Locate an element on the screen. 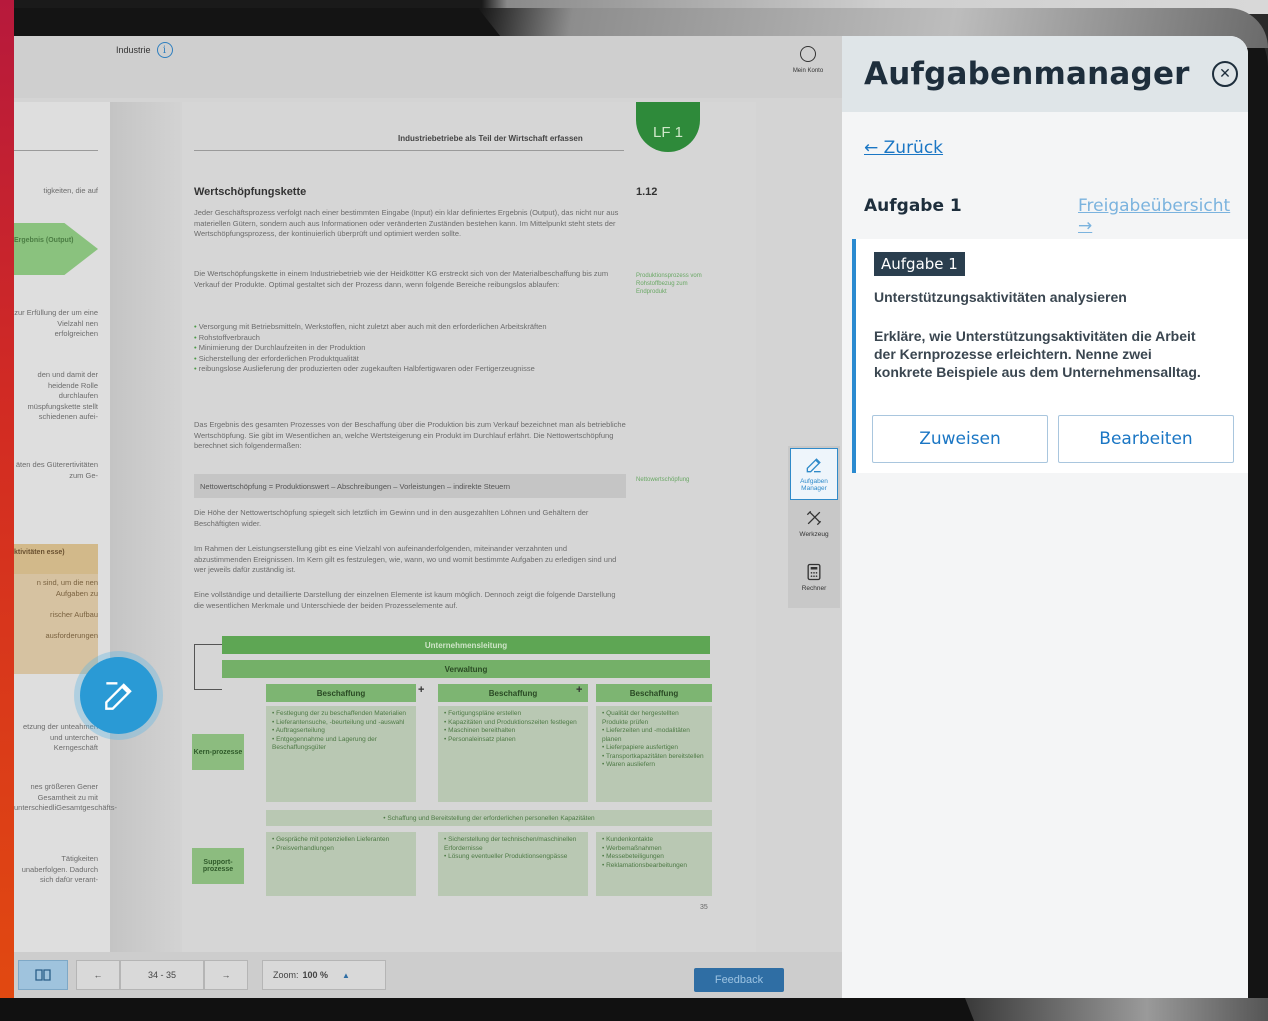  tools-tool-label: Werkzeug is located at coordinates (814, 534).